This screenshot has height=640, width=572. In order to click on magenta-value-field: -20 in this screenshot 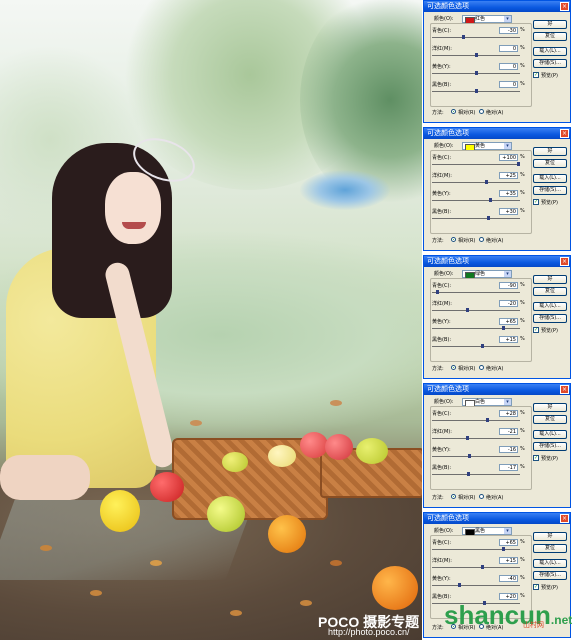, I will do `click(508, 303)`.